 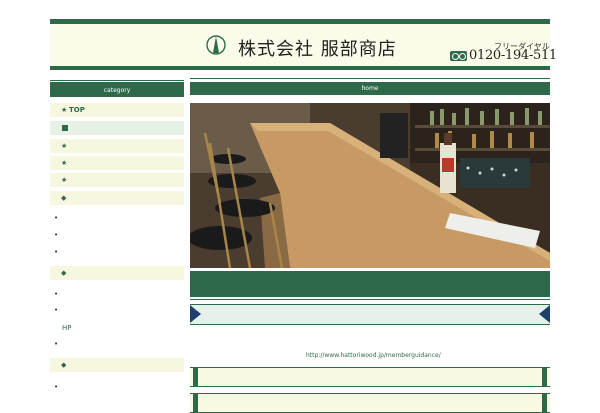 What do you see at coordinates (117, 198) in the screenshot?
I see `sidebar-item-6: ◆` at bounding box center [117, 198].